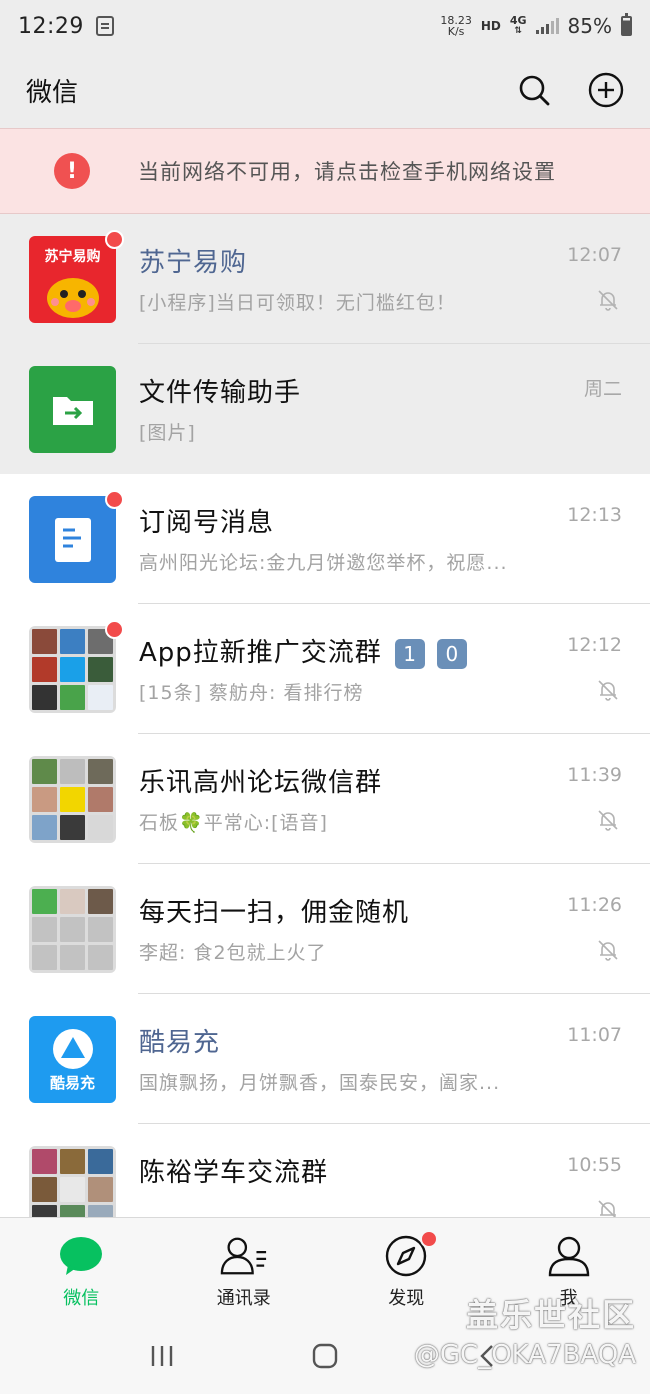 The image size is (650, 1394). I want to click on plus-circle-icon, so click(606, 90).